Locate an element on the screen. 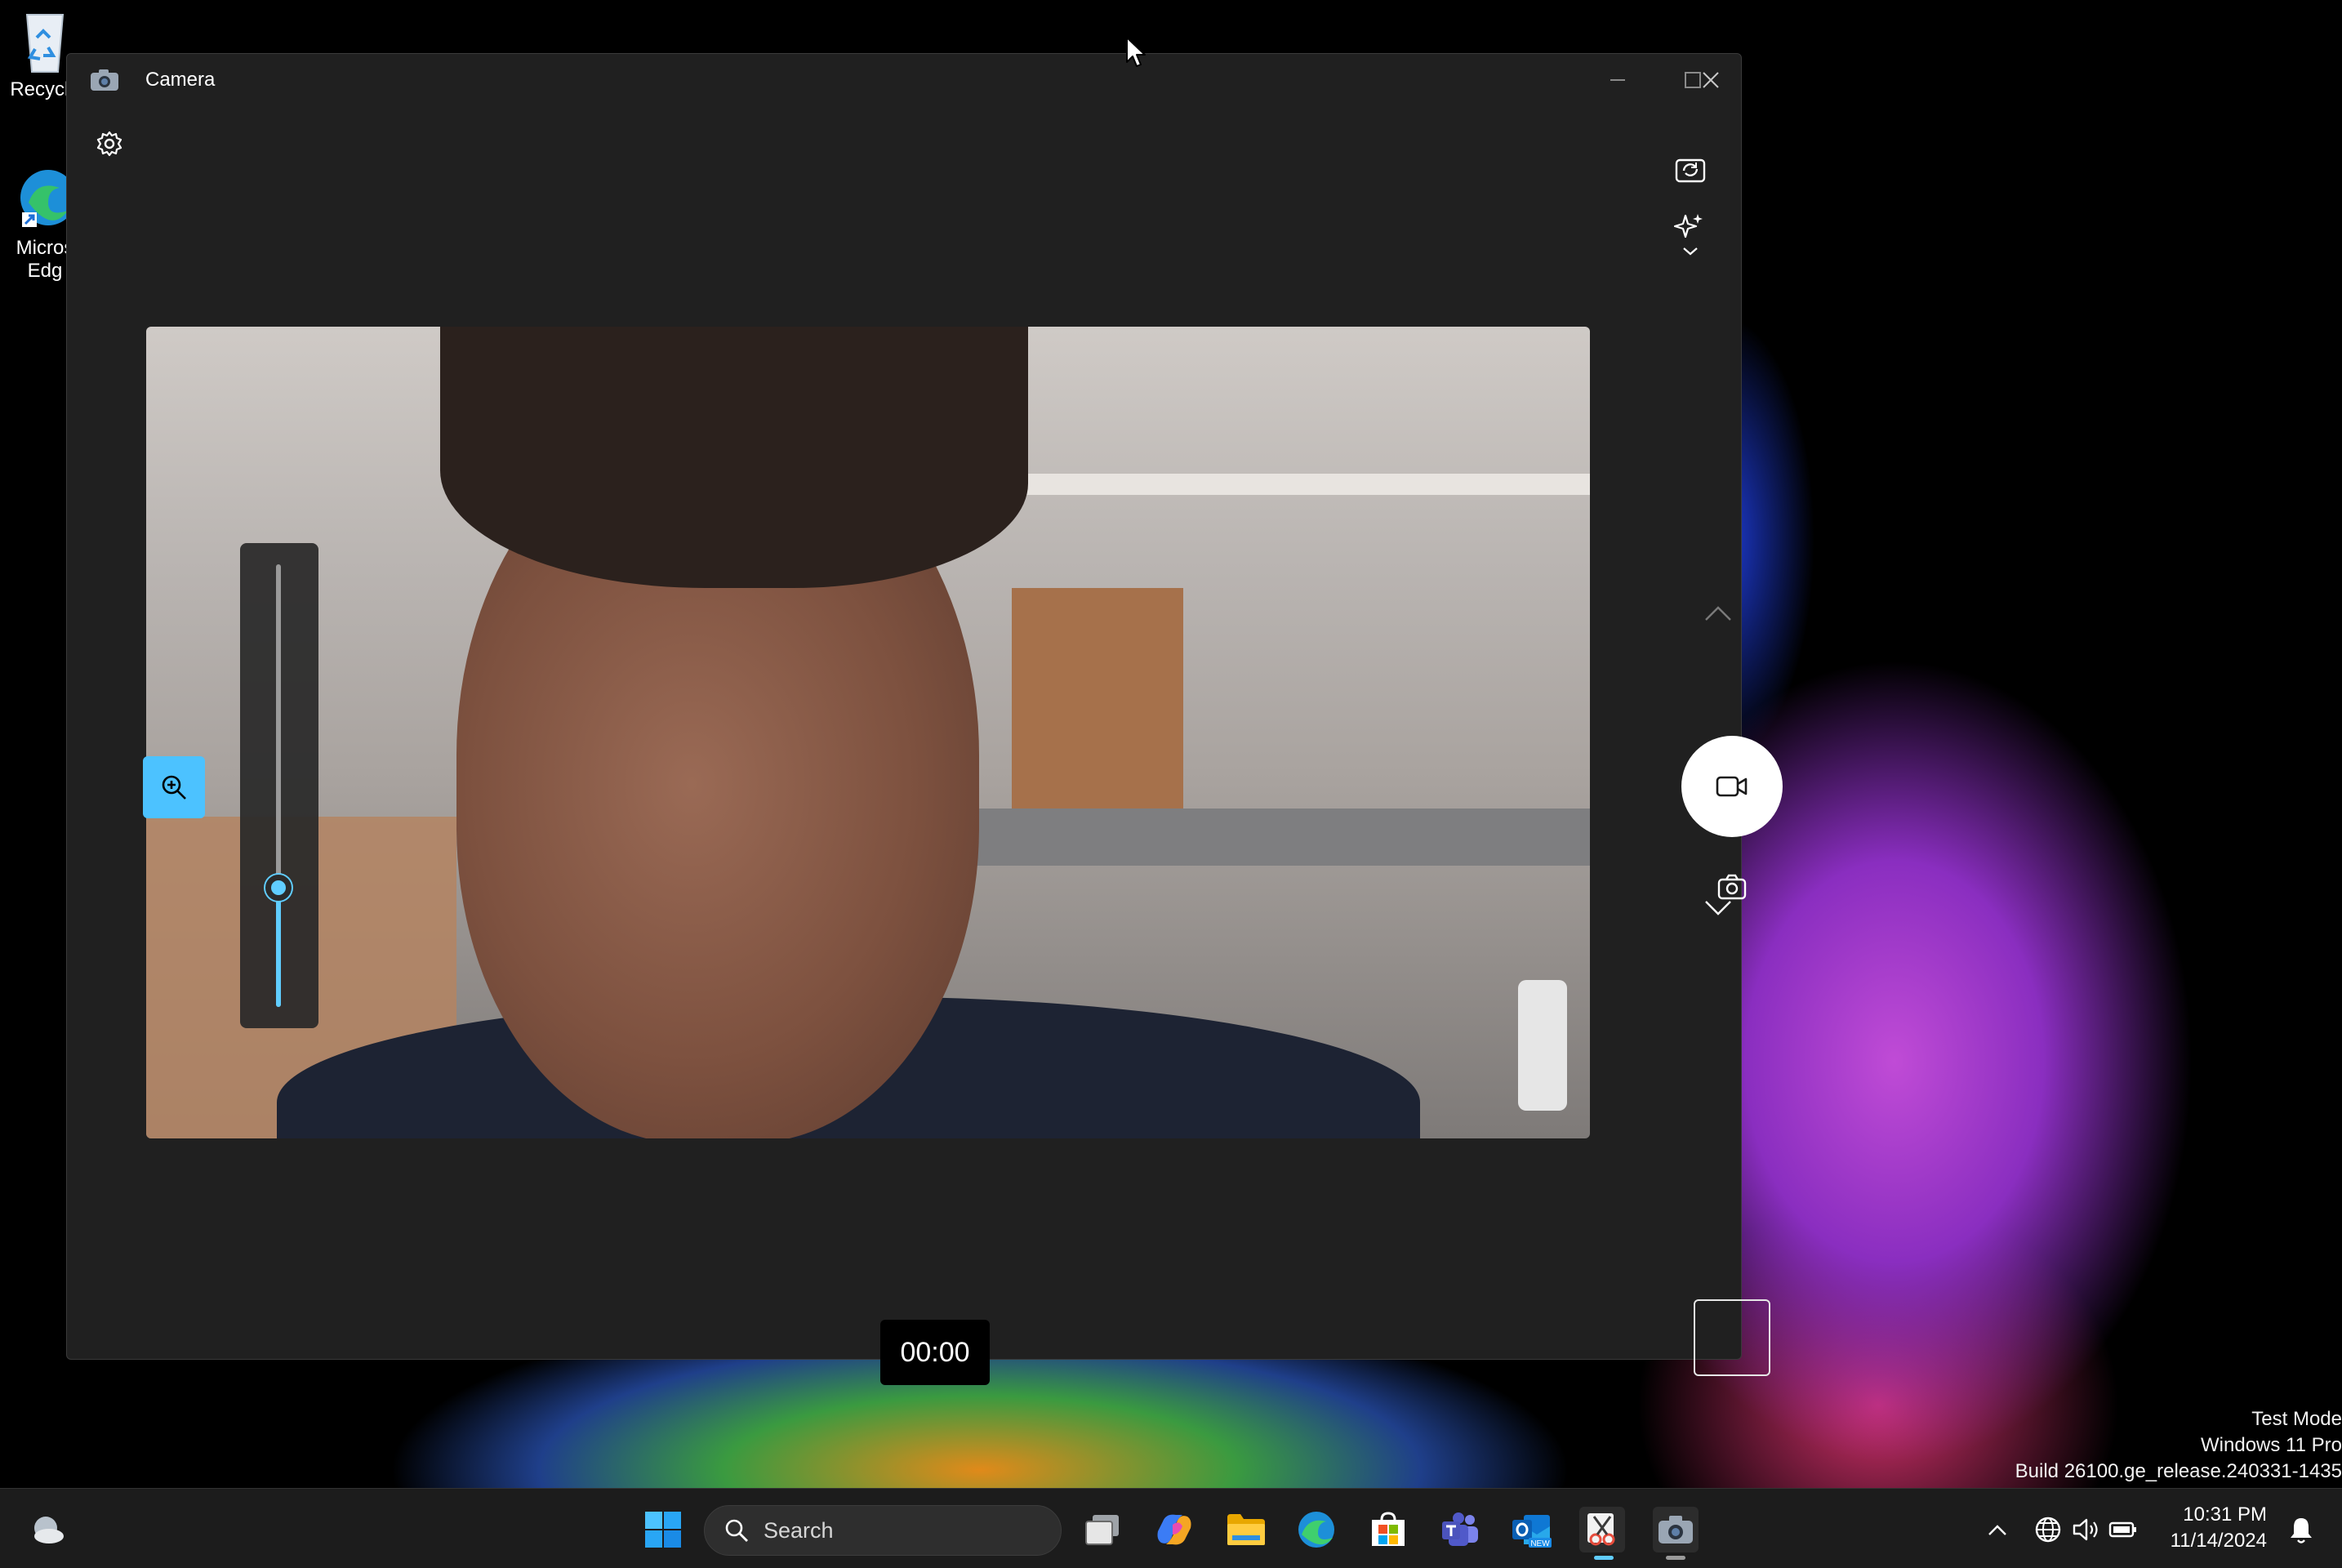 Image resolution: width=2342 pixels, height=1568 pixels. effects-button is located at coordinates (1690, 237).